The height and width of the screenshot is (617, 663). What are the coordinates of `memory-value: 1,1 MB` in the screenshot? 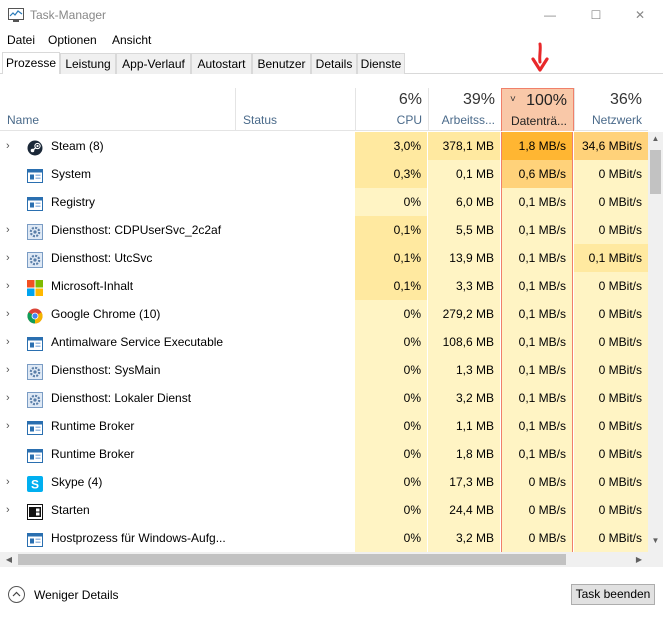 It's located at (464, 426).